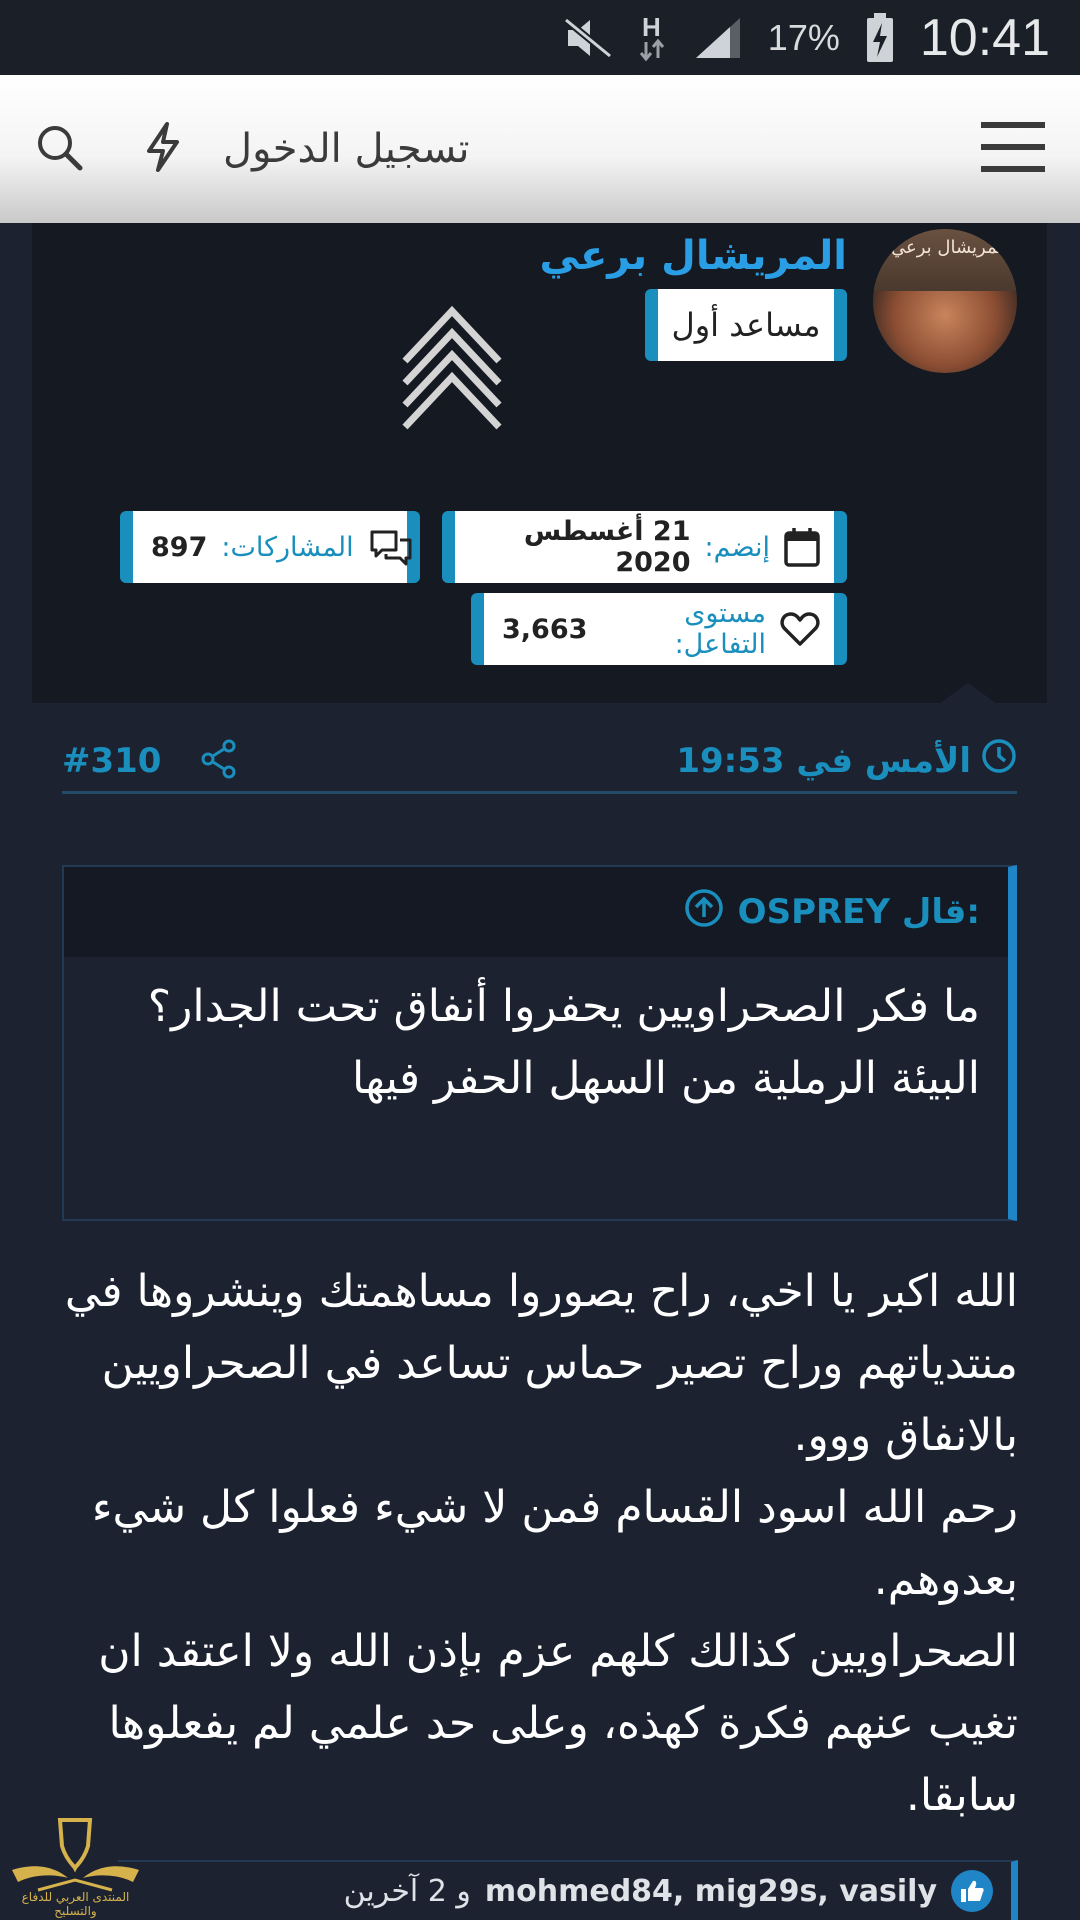 The image size is (1080, 1920). What do you see at coordinates (111, 761) in the screenshot?
I see `post-number-link: #310` at bounding box center [111, 761].